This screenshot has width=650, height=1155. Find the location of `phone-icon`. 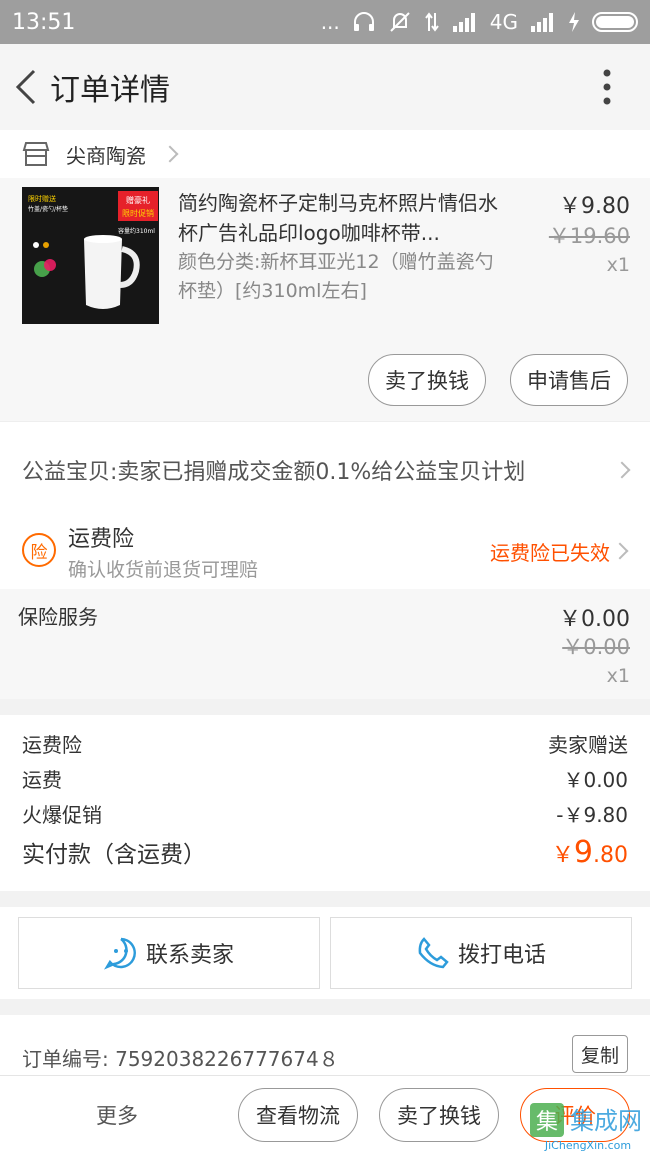

phone-icon is located at coordinates (433, 953).